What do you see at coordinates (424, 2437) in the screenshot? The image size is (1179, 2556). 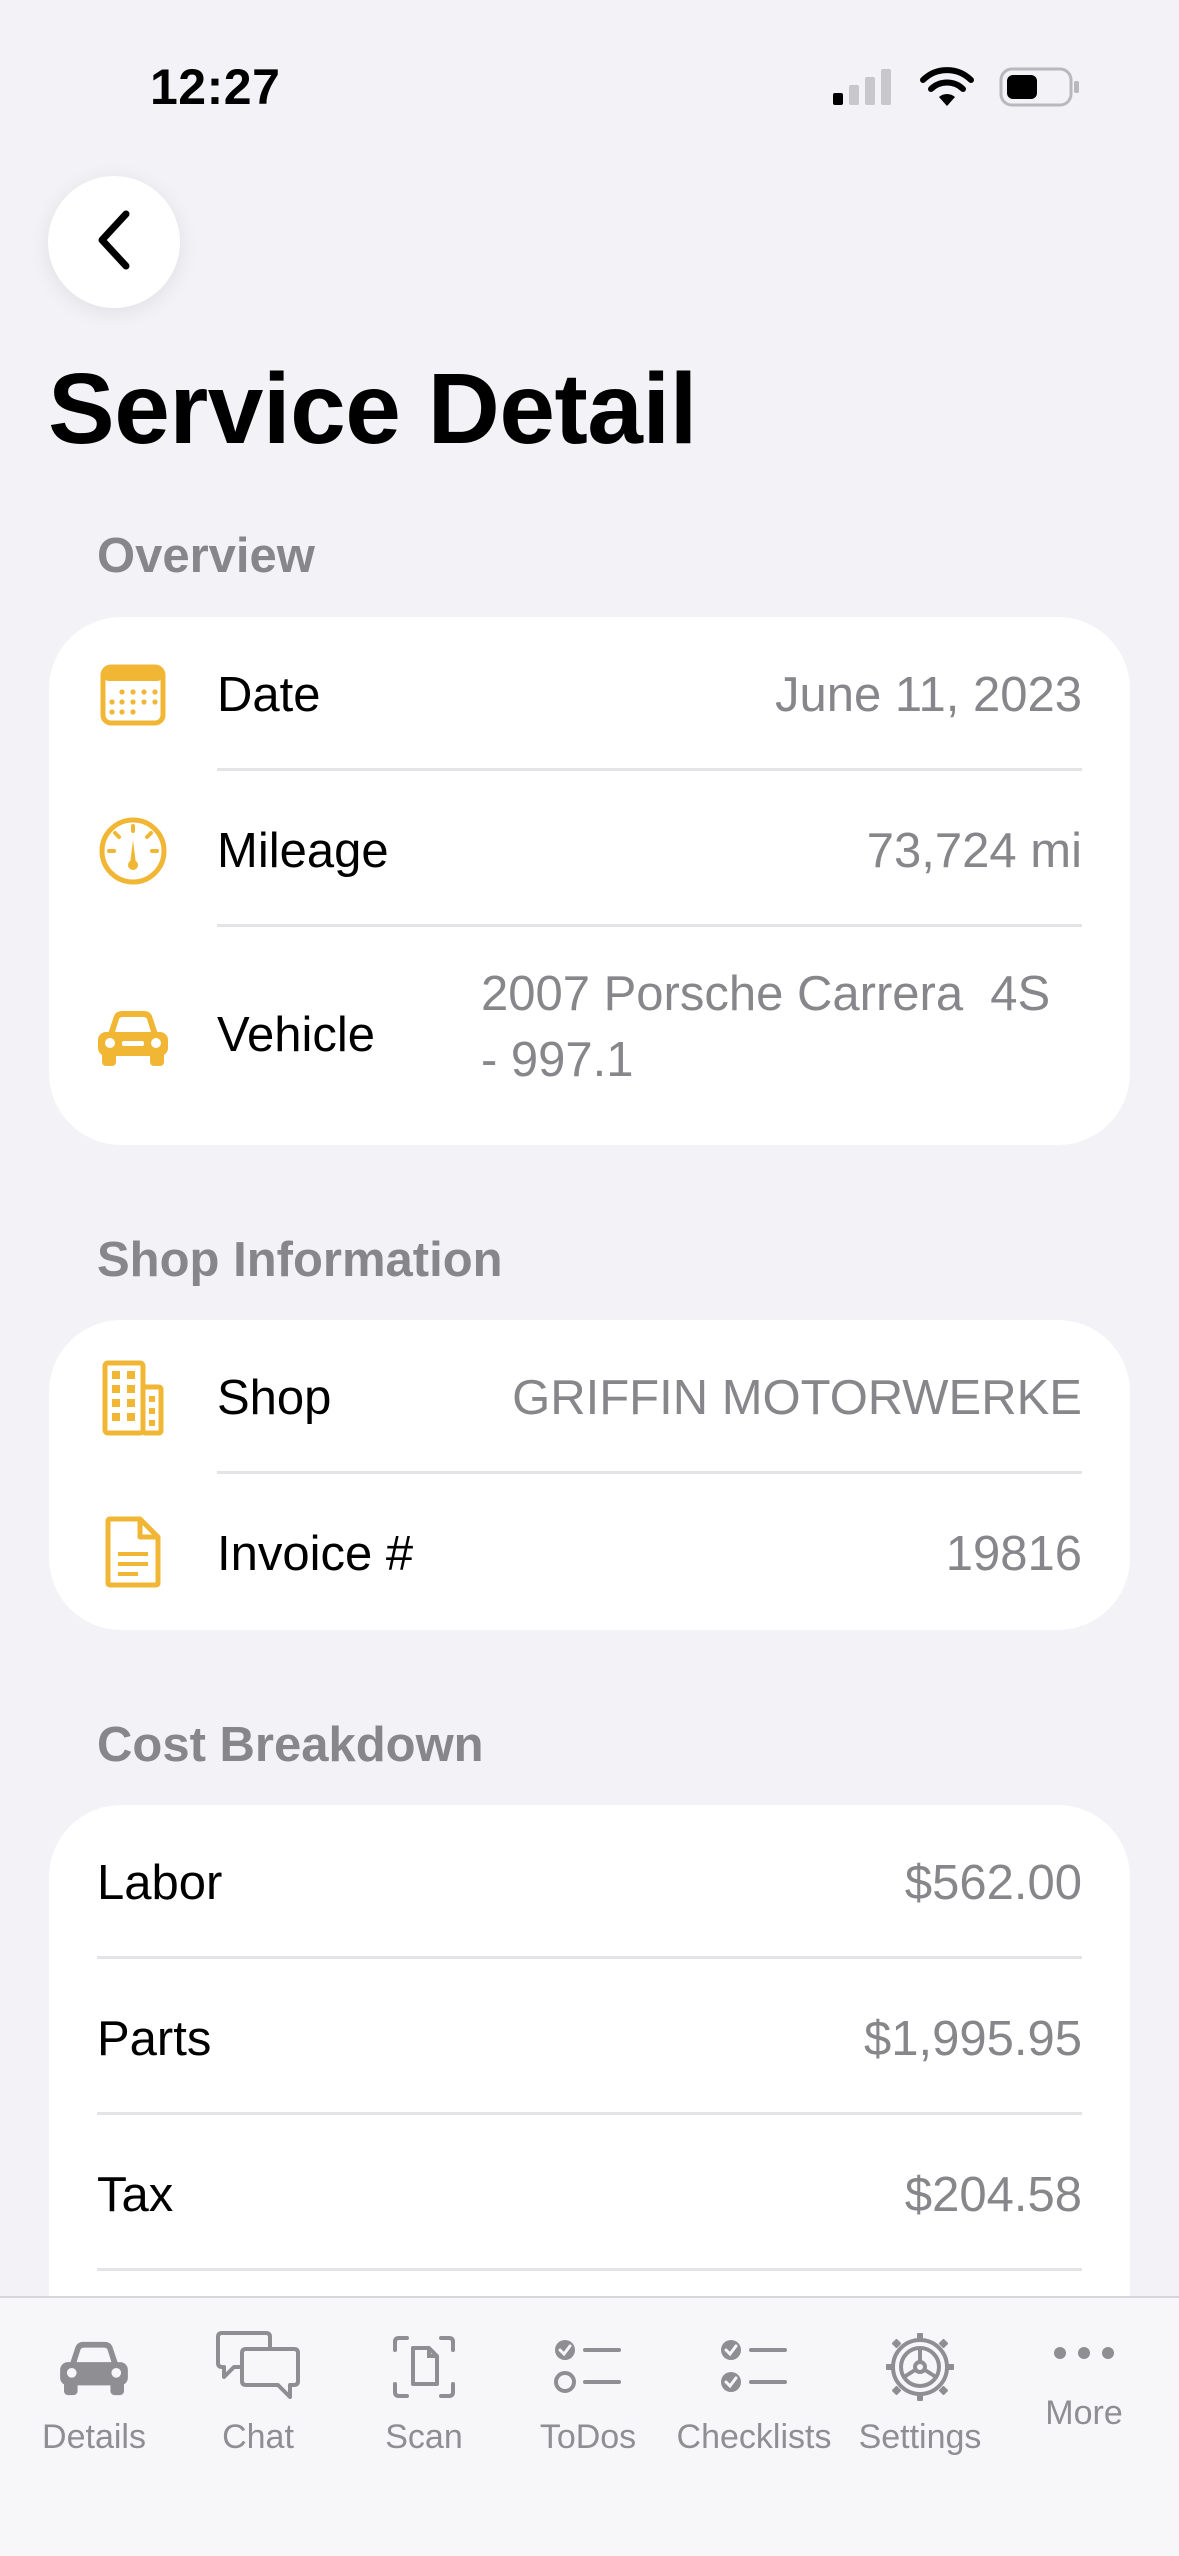 I see `tab-label: Scan` at bounding box center [424, 2437].